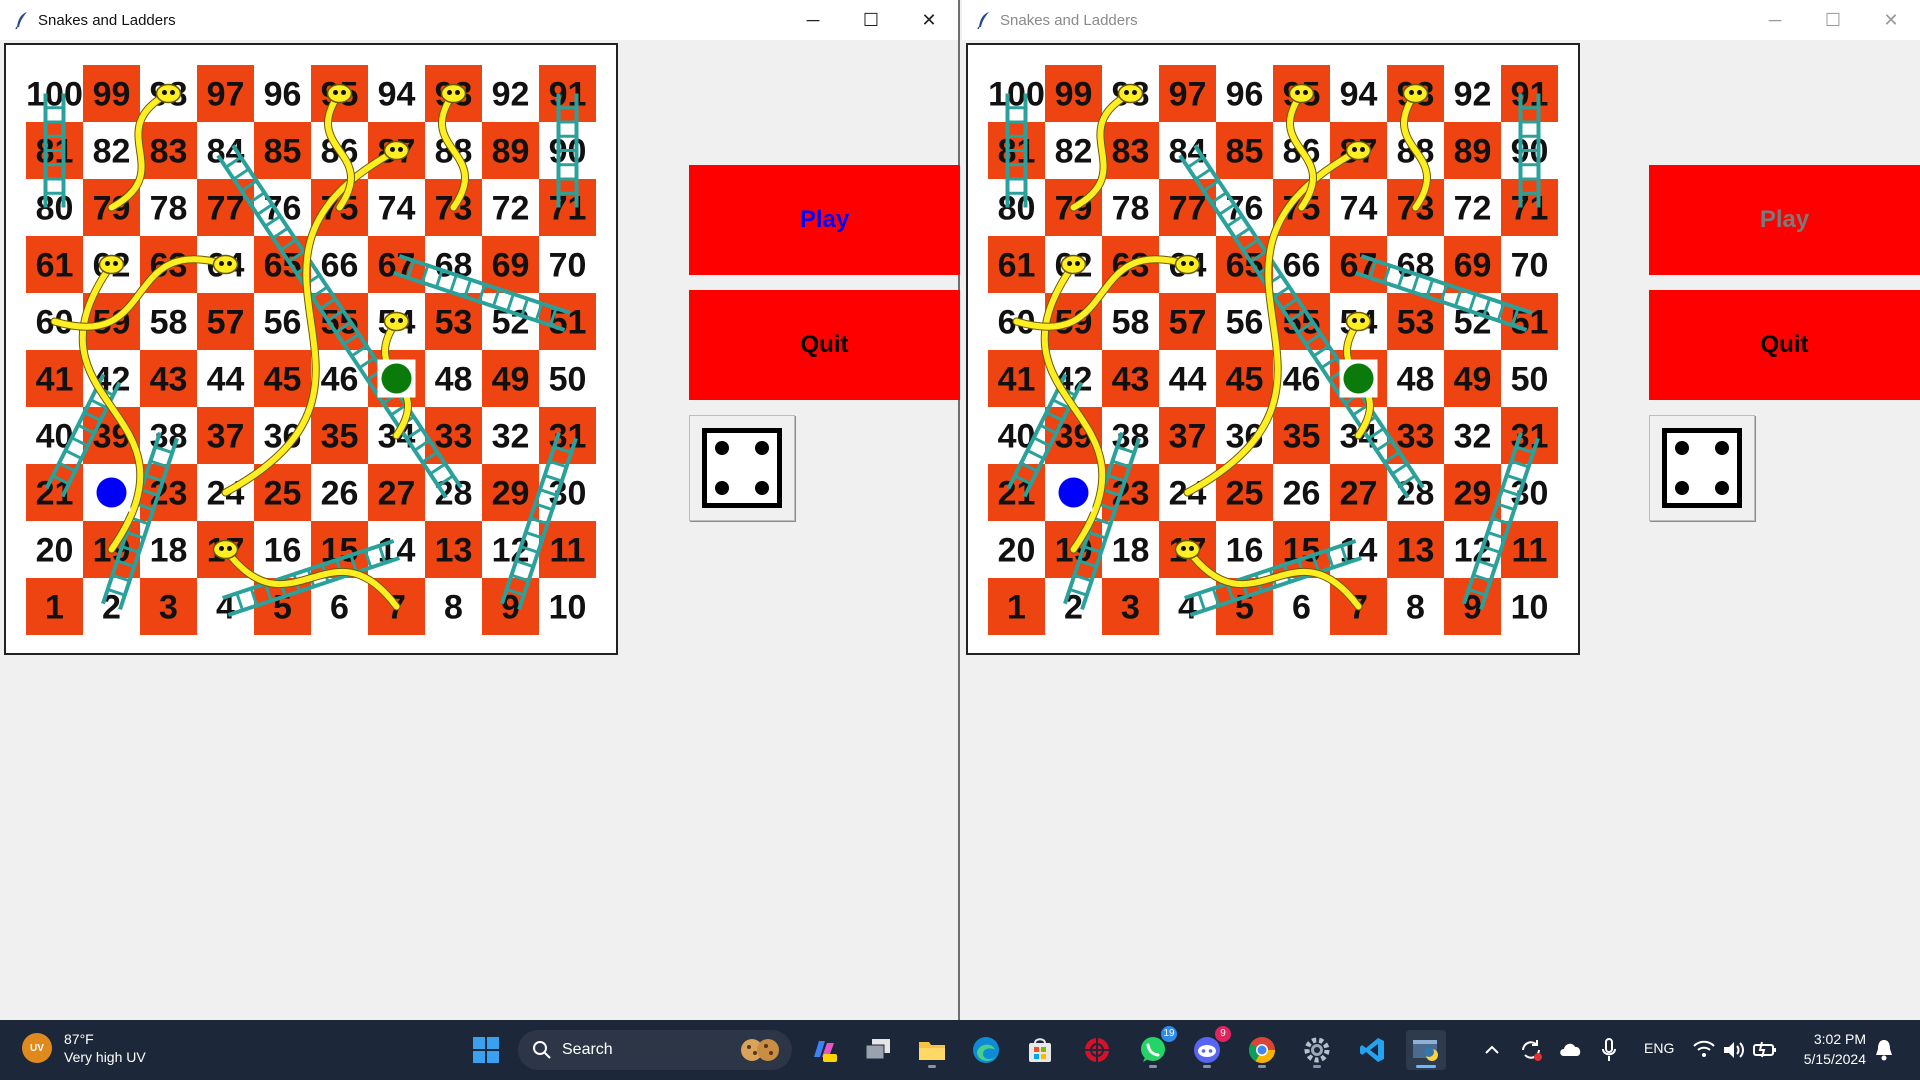 The width and height of the screenshot is (1920, 1080). What do you see at coordinates (1245, 95) in the screenshot?
I see `cell-number: 96` at bounding box center [1245, 95].